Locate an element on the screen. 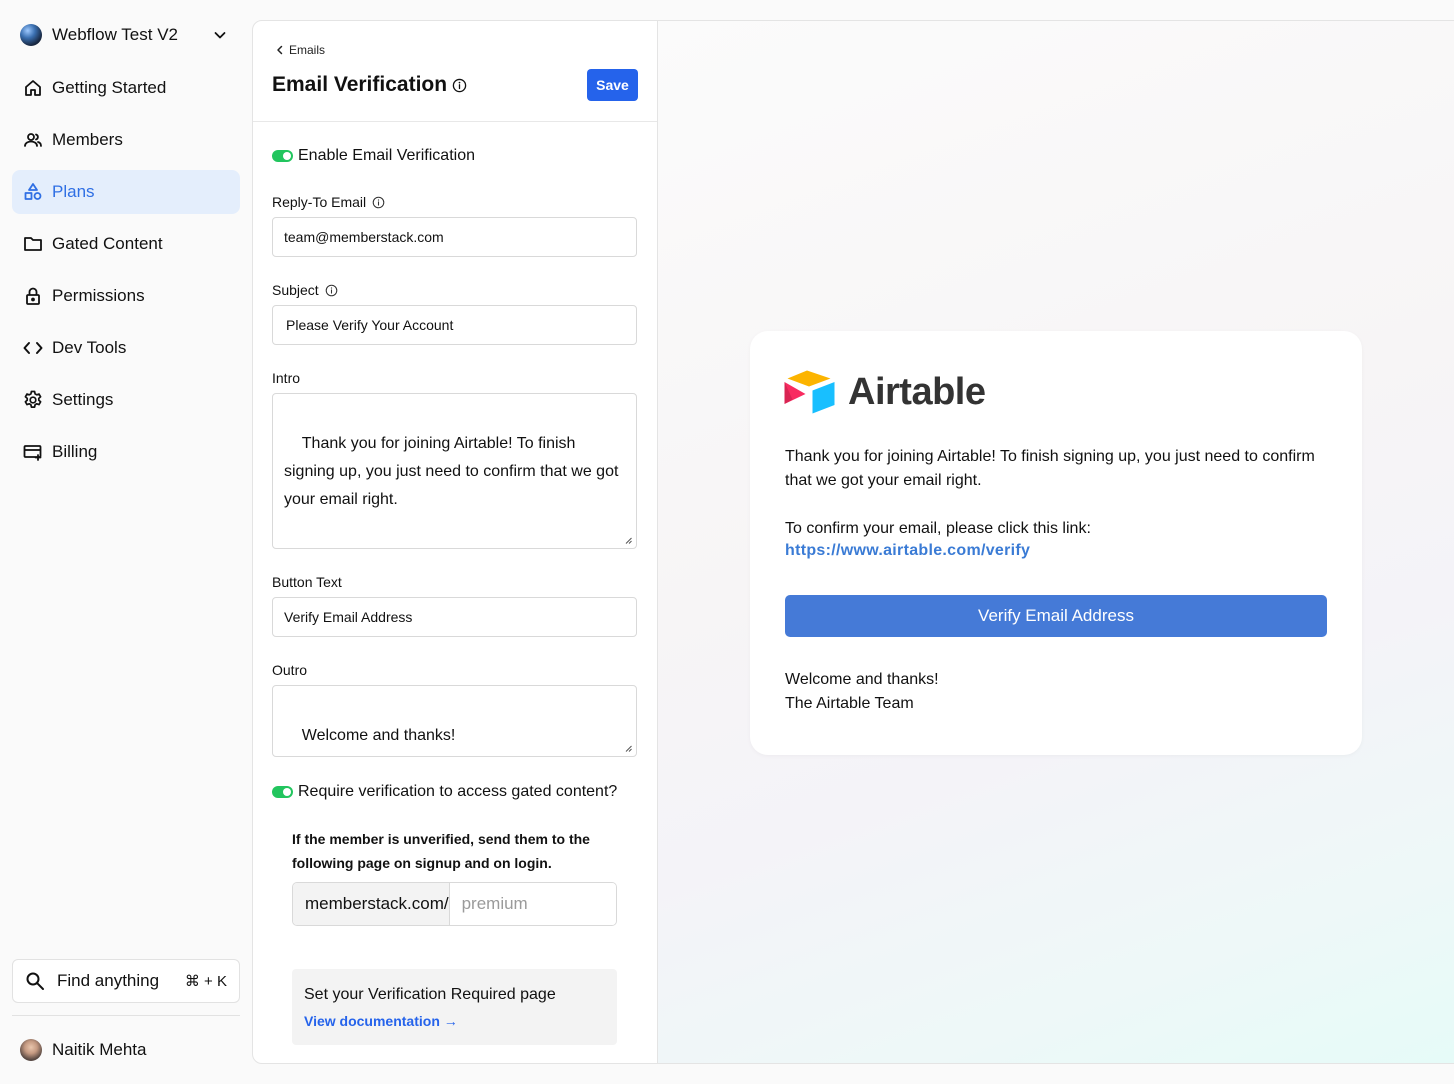  code-icon is located at coordinates (33, 348).